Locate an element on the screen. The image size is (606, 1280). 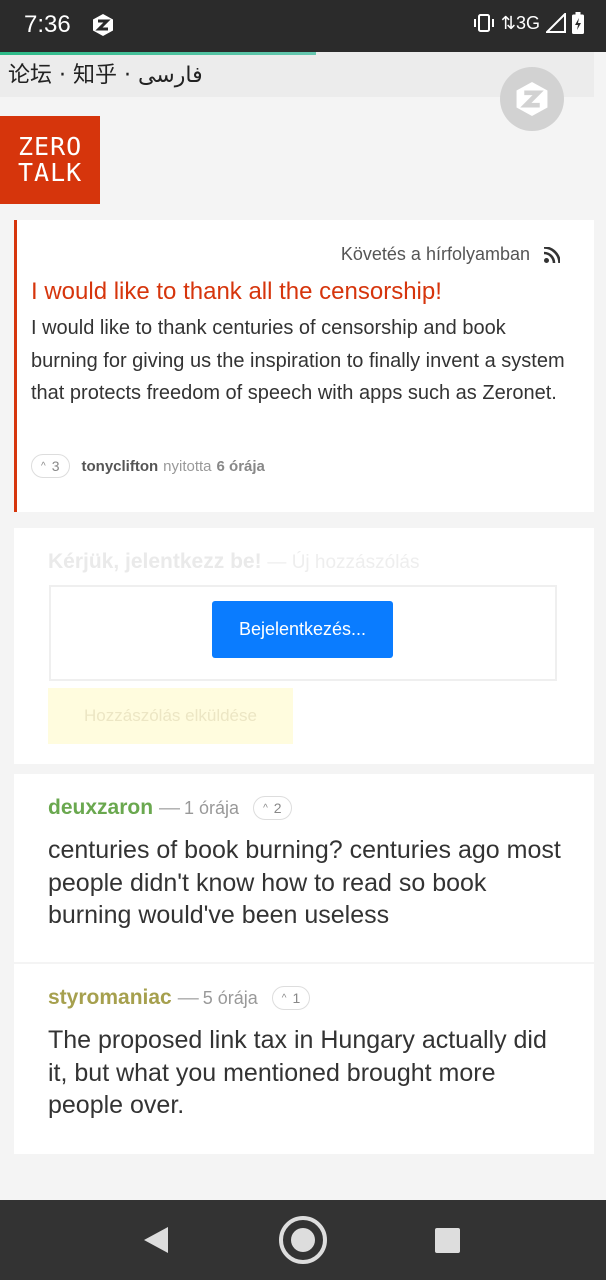
zeronet-menu-button is located at coordinates (532, 99).